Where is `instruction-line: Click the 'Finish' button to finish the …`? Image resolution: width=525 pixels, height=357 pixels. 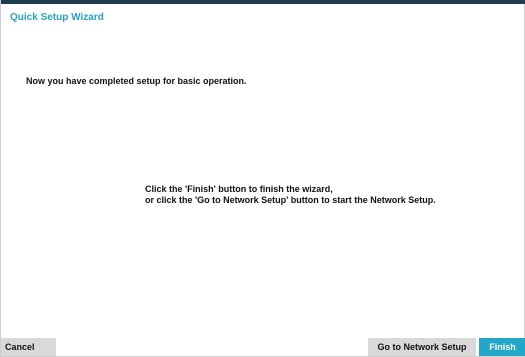 instruction-line: Click the 'Finish' button to finish the … is located at coordinates (239, 189).